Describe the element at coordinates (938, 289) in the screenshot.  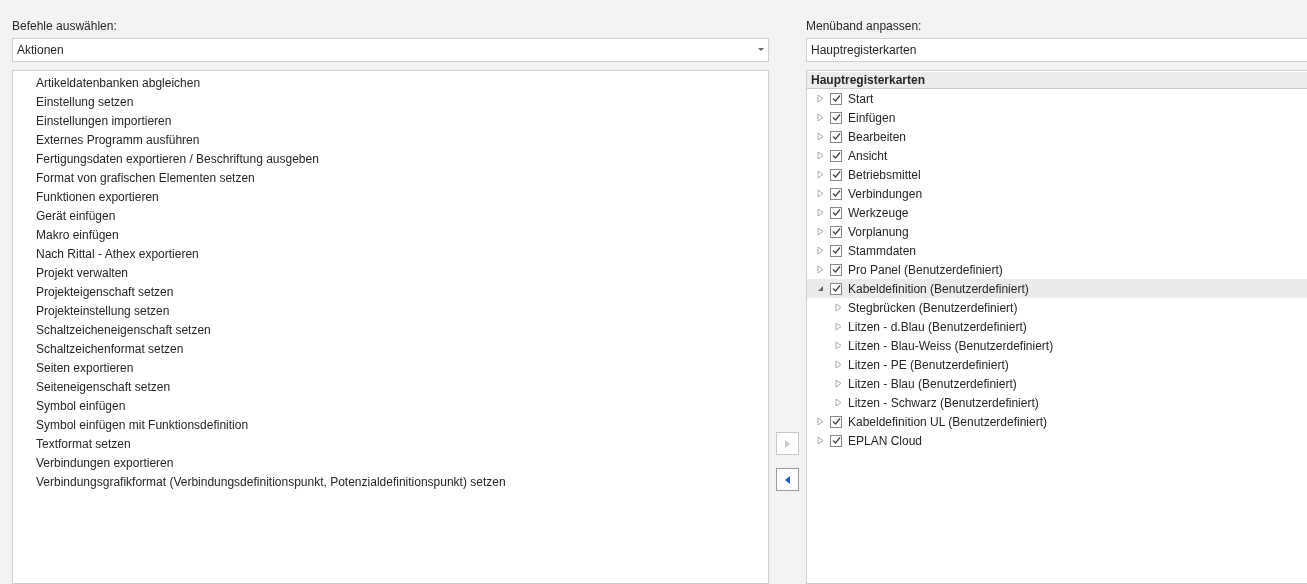
I see `tree-item-label: Kabeldefinition (Benutzerdefiniert)` at that location.